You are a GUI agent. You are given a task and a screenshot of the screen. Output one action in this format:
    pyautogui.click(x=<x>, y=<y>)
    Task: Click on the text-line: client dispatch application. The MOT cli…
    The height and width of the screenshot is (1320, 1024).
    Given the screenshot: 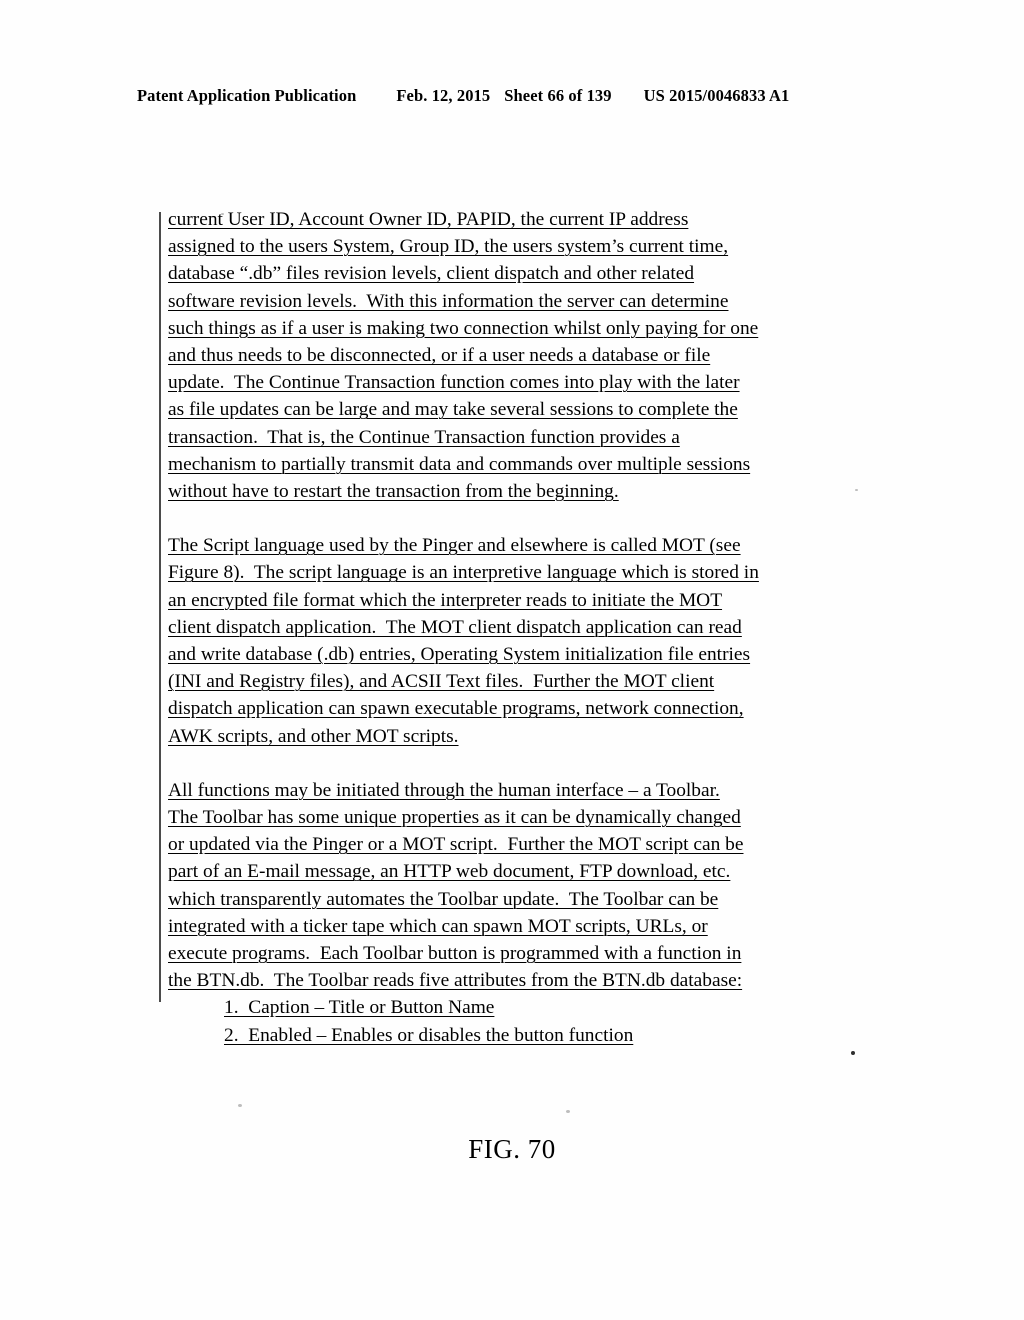 What is the action you would take?
    pyautogui.click(x=455, y=627)
    